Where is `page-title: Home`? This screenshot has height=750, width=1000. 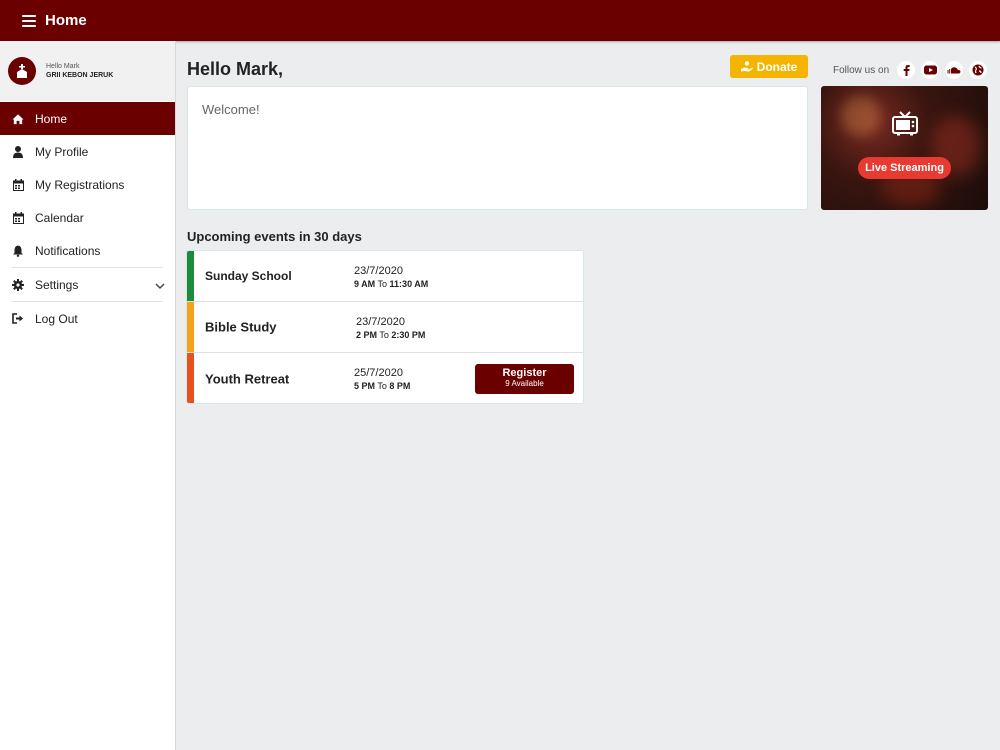
page-title: Home is located at coordinates (66, 20).